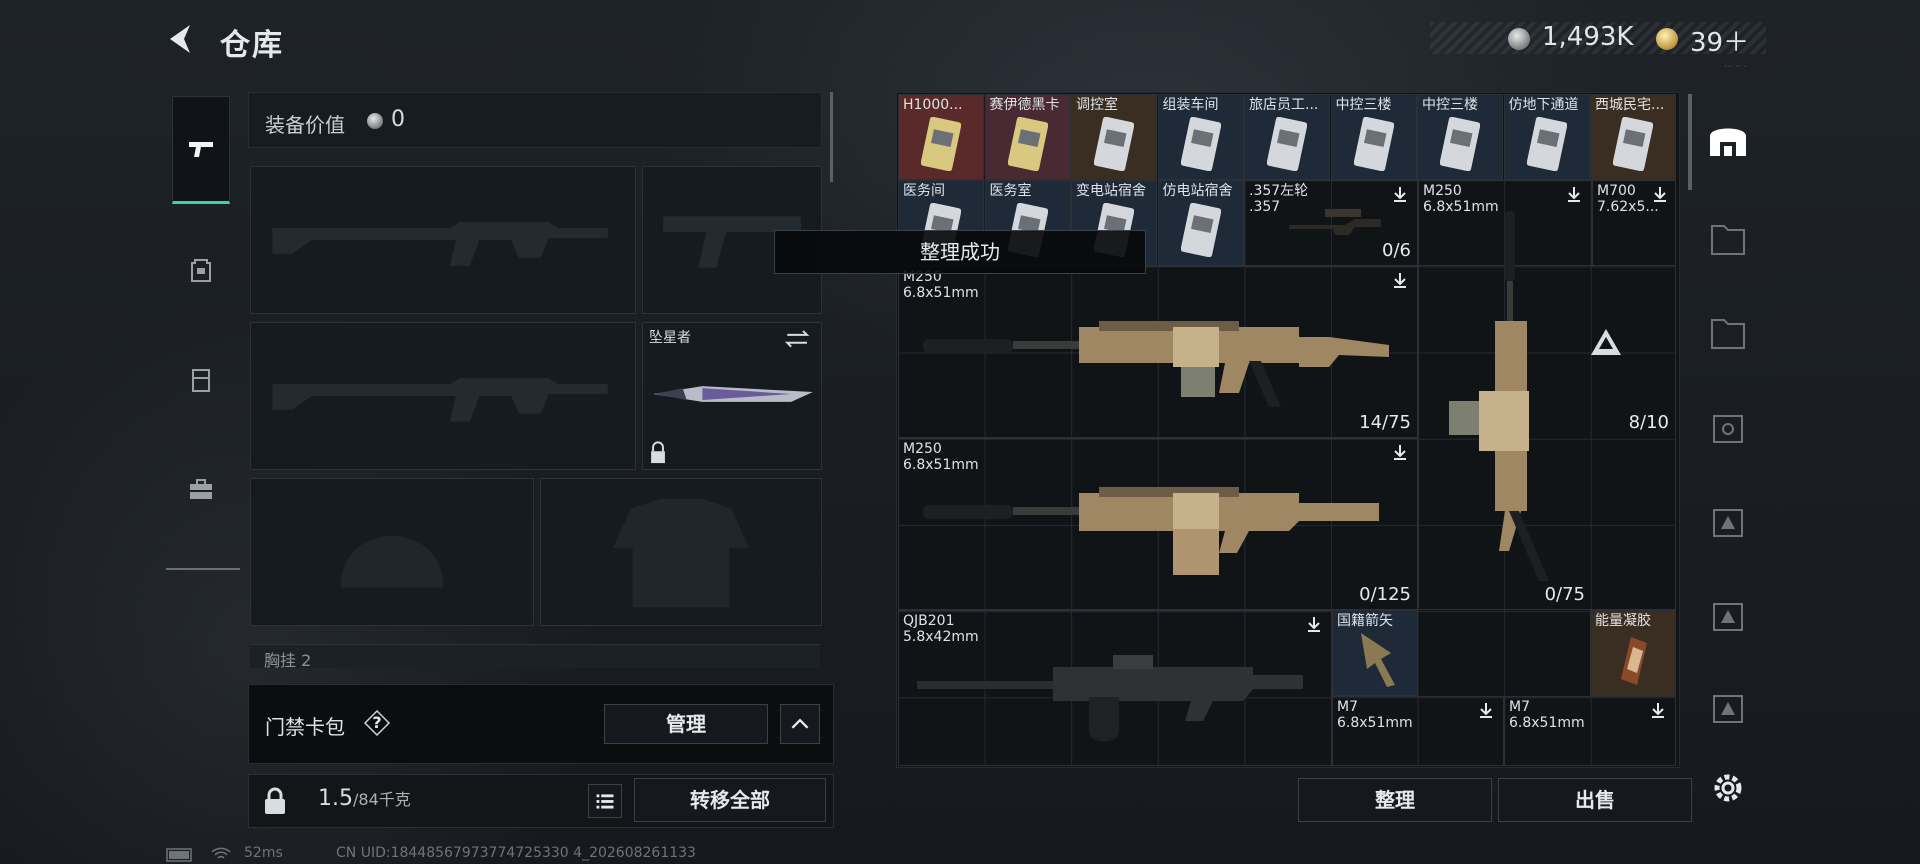  I want to click on body-armor-slot, so click(681, 552).